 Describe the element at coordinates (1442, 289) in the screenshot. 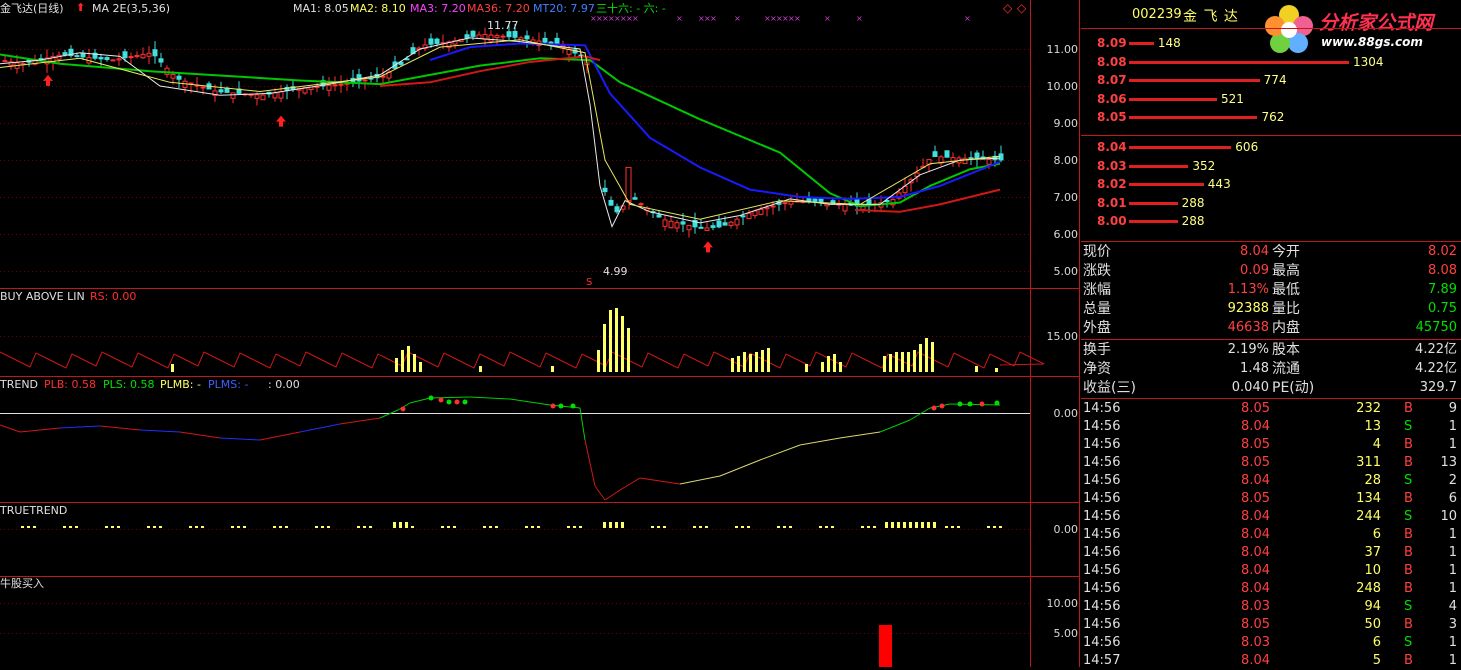

I see `stat-value: 7.89` at that location.